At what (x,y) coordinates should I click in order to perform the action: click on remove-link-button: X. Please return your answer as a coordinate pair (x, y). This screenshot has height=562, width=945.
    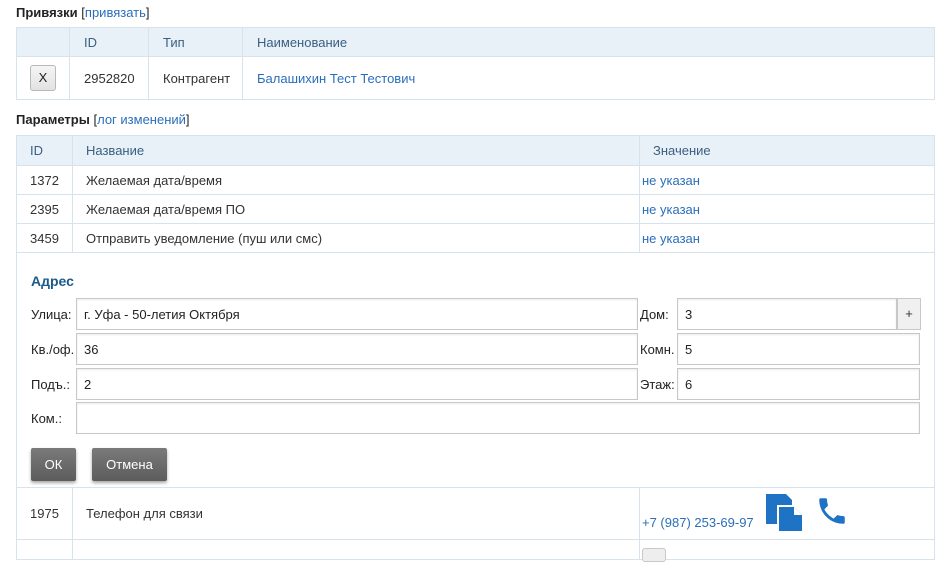
    Looking at the image, I should click on (43, 78).